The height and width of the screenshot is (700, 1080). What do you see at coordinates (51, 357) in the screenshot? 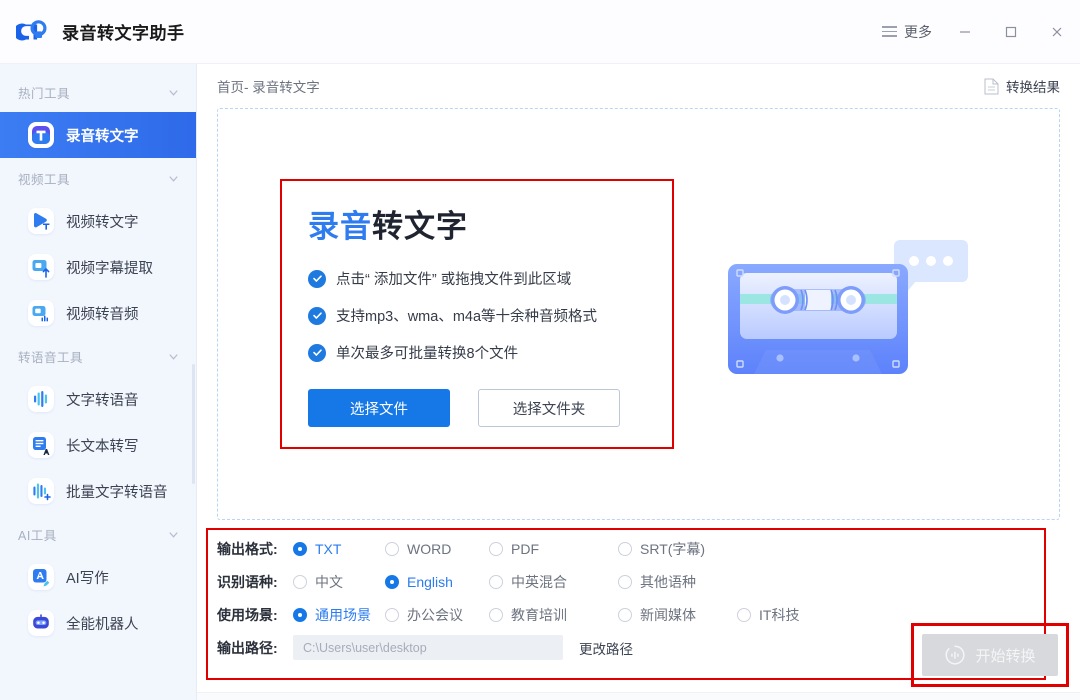
I see `sidebar-group-label: 转语音工具` at bounding box center [51, 357].